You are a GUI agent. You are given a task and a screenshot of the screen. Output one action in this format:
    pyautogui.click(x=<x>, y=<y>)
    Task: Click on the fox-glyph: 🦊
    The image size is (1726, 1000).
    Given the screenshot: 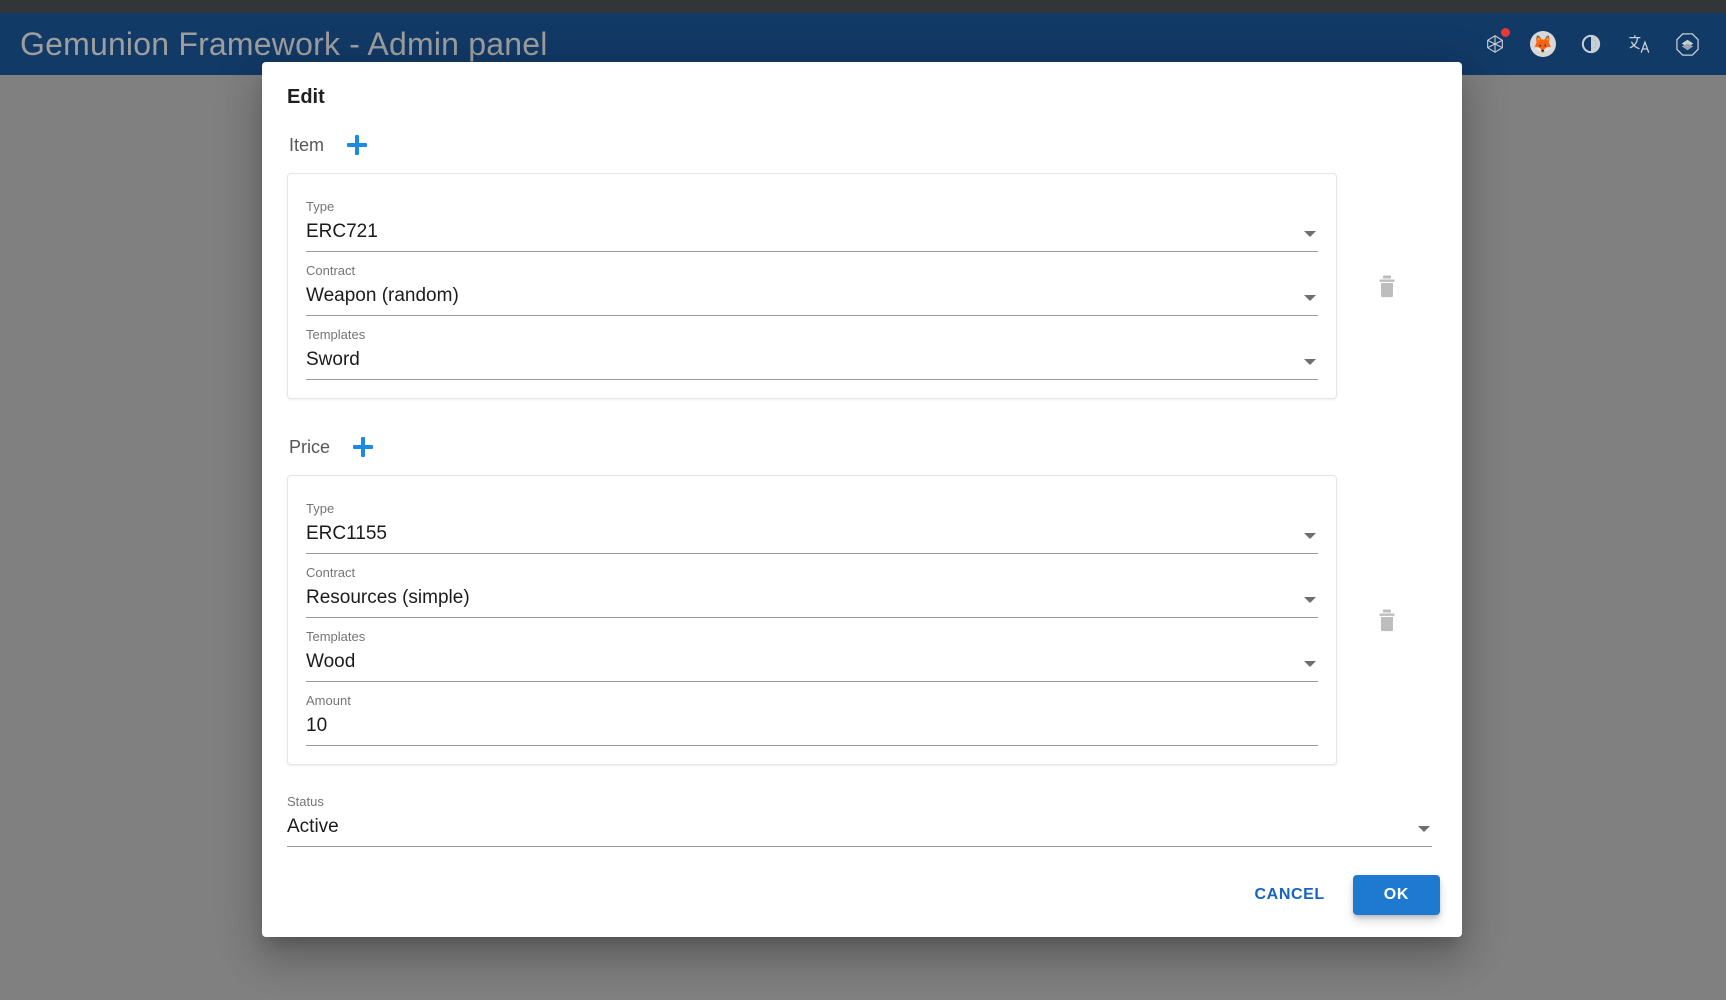 What is the action you would take?
    pyautogui.click(x=1543, y=44)
    